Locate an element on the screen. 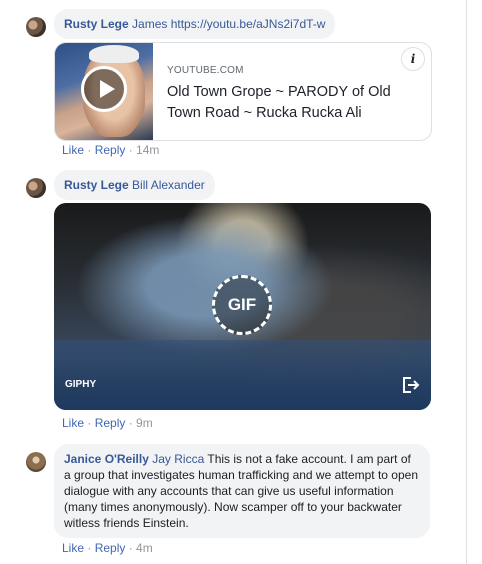 This screenshot has width=482, height=564. comment-actions: Like · Reply · 14m is located at coordinates (110, 150).